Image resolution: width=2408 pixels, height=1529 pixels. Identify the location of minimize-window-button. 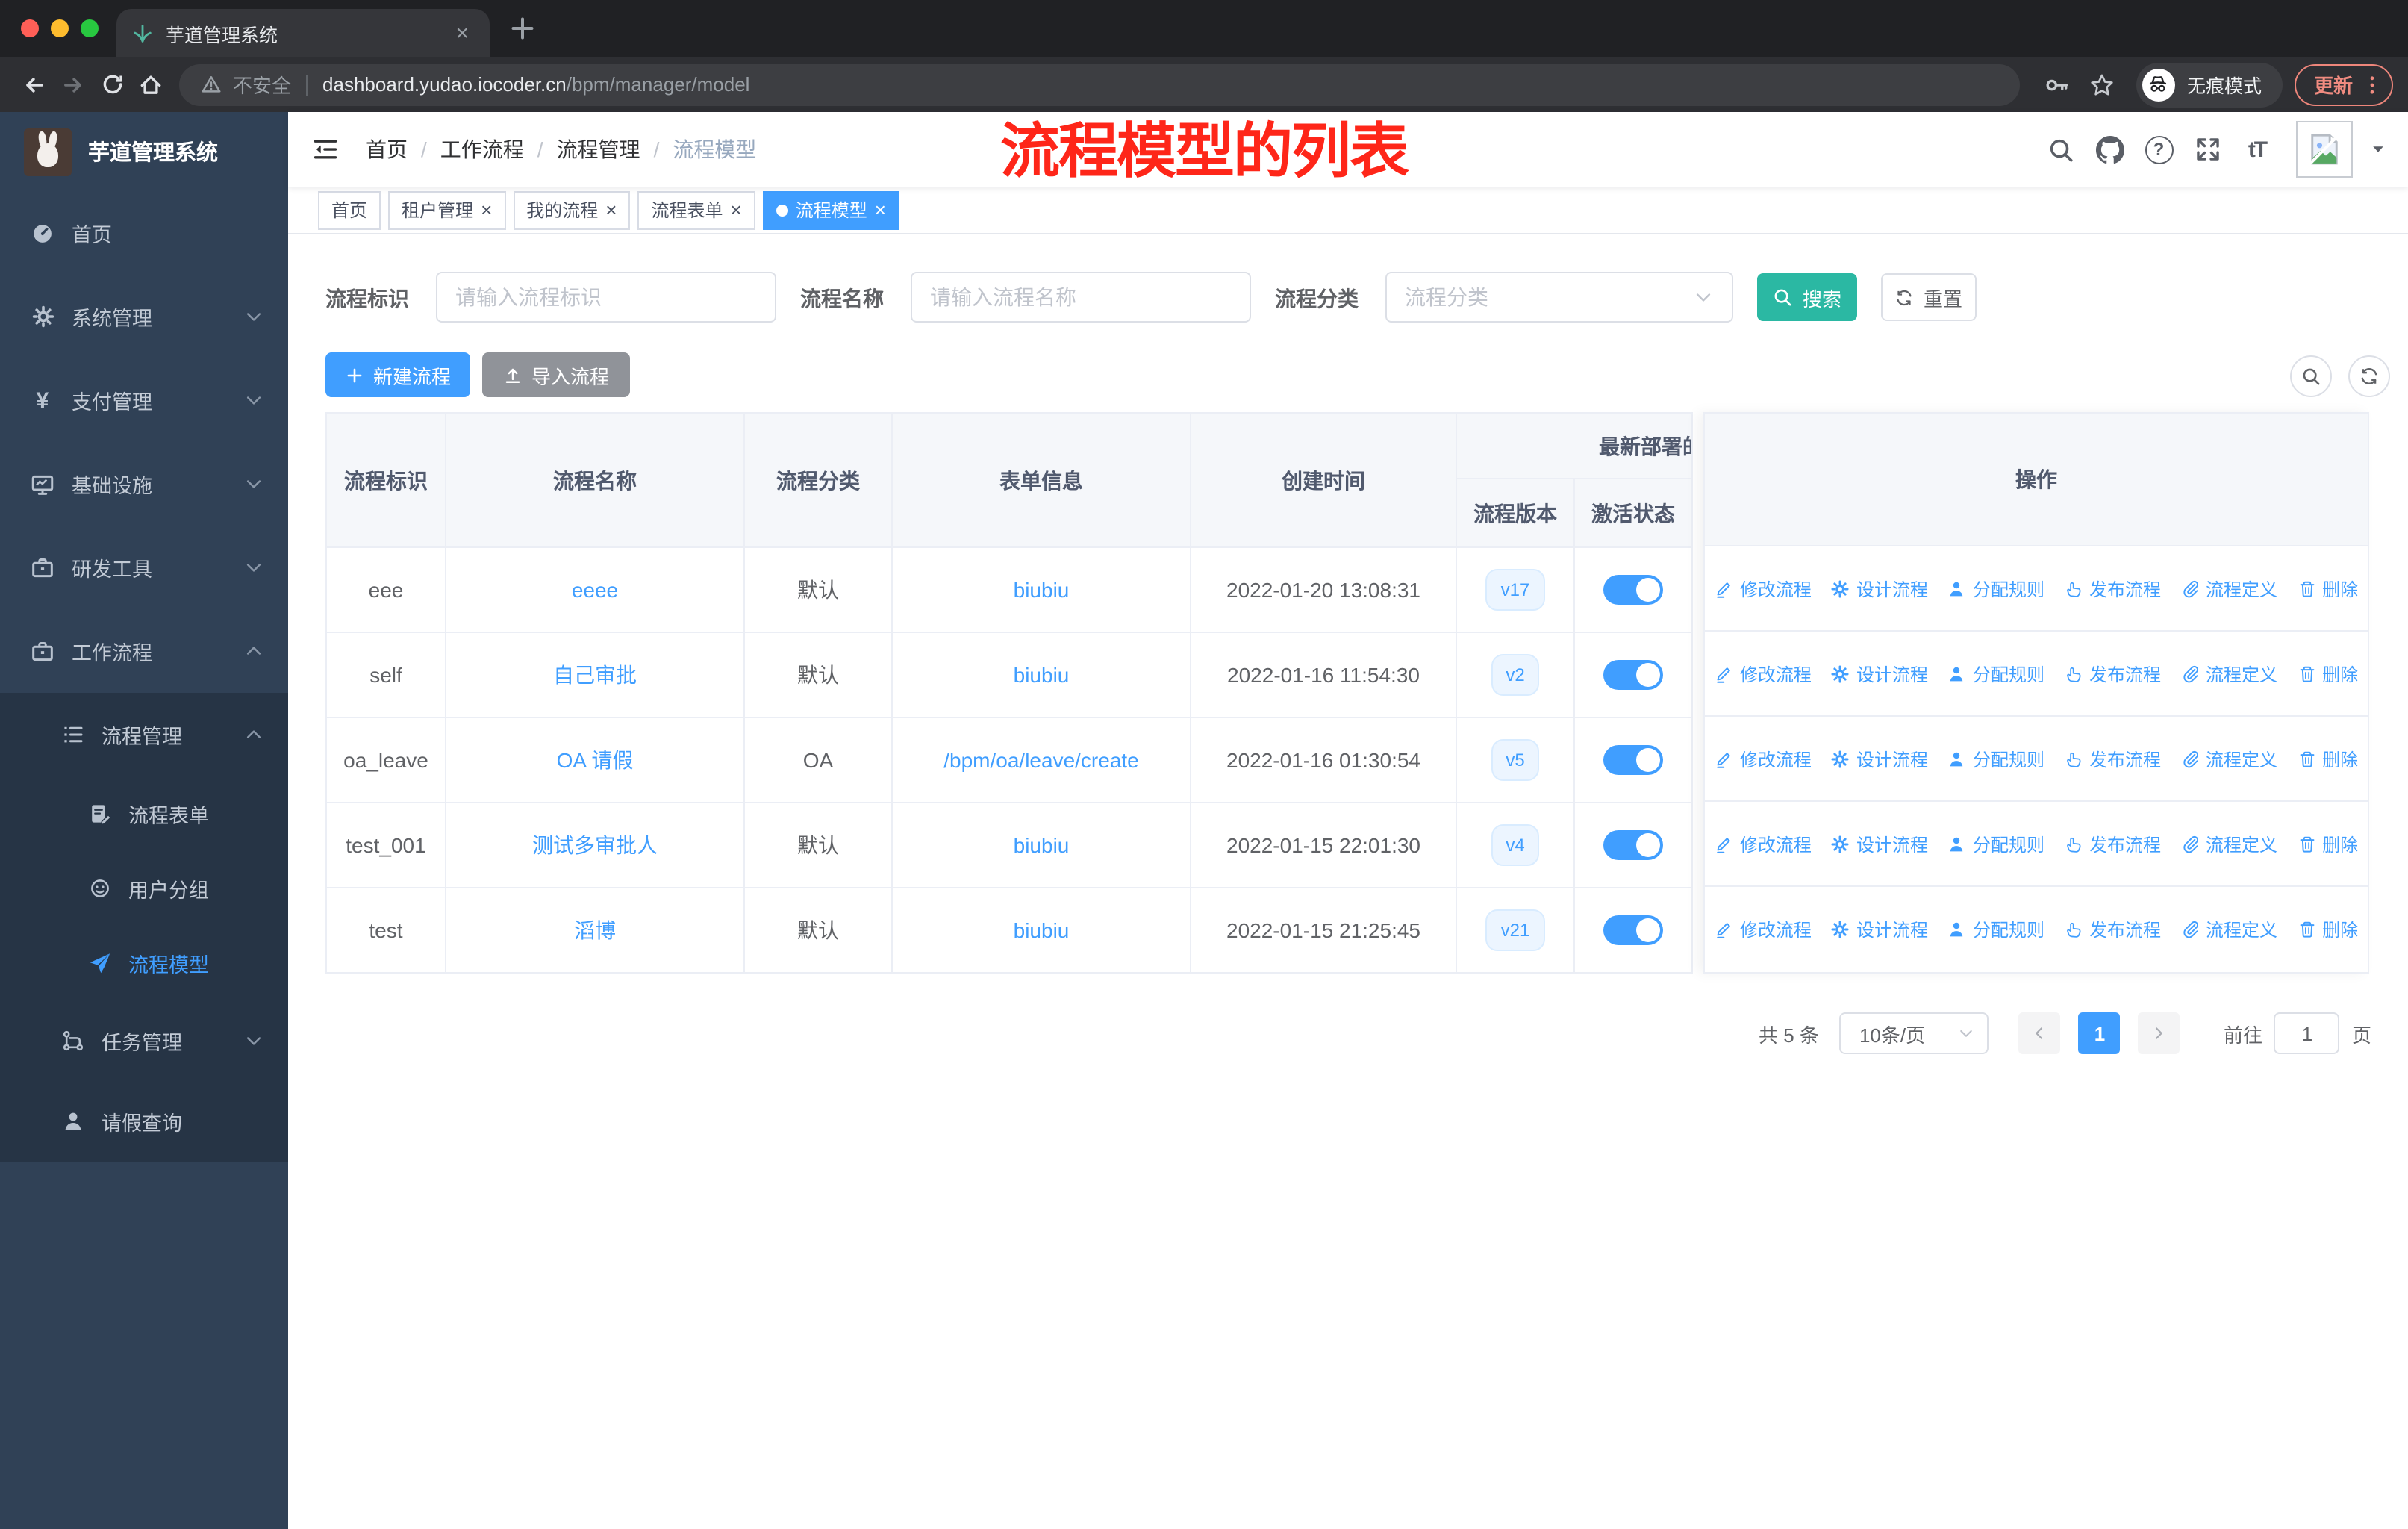
(60, 28).